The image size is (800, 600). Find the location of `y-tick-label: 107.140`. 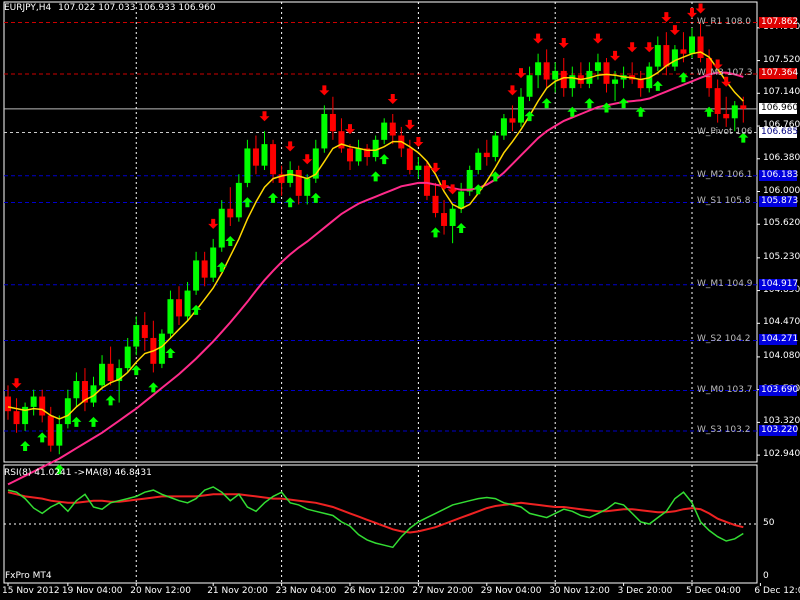

y-tick-label: 107.140 is located at coordinates (781, 92).